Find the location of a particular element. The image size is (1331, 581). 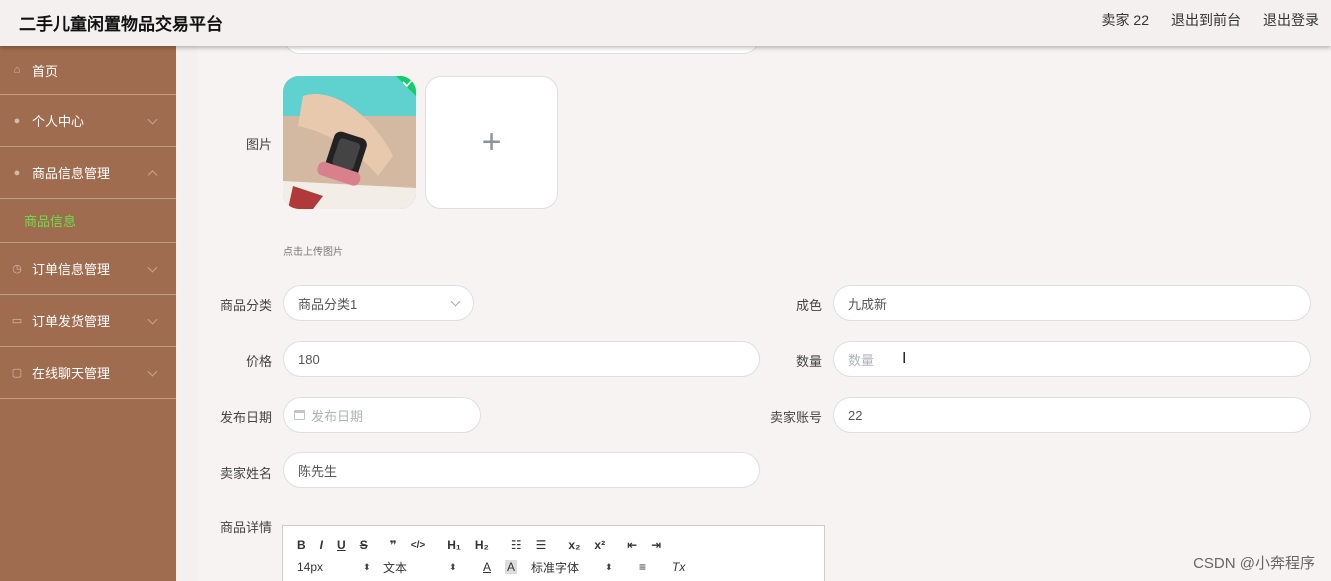

top-bar: 二手儿童闲置物品交易平台 卖家 22 退出到前台 退出登录 is located at coordinates (665, 23).